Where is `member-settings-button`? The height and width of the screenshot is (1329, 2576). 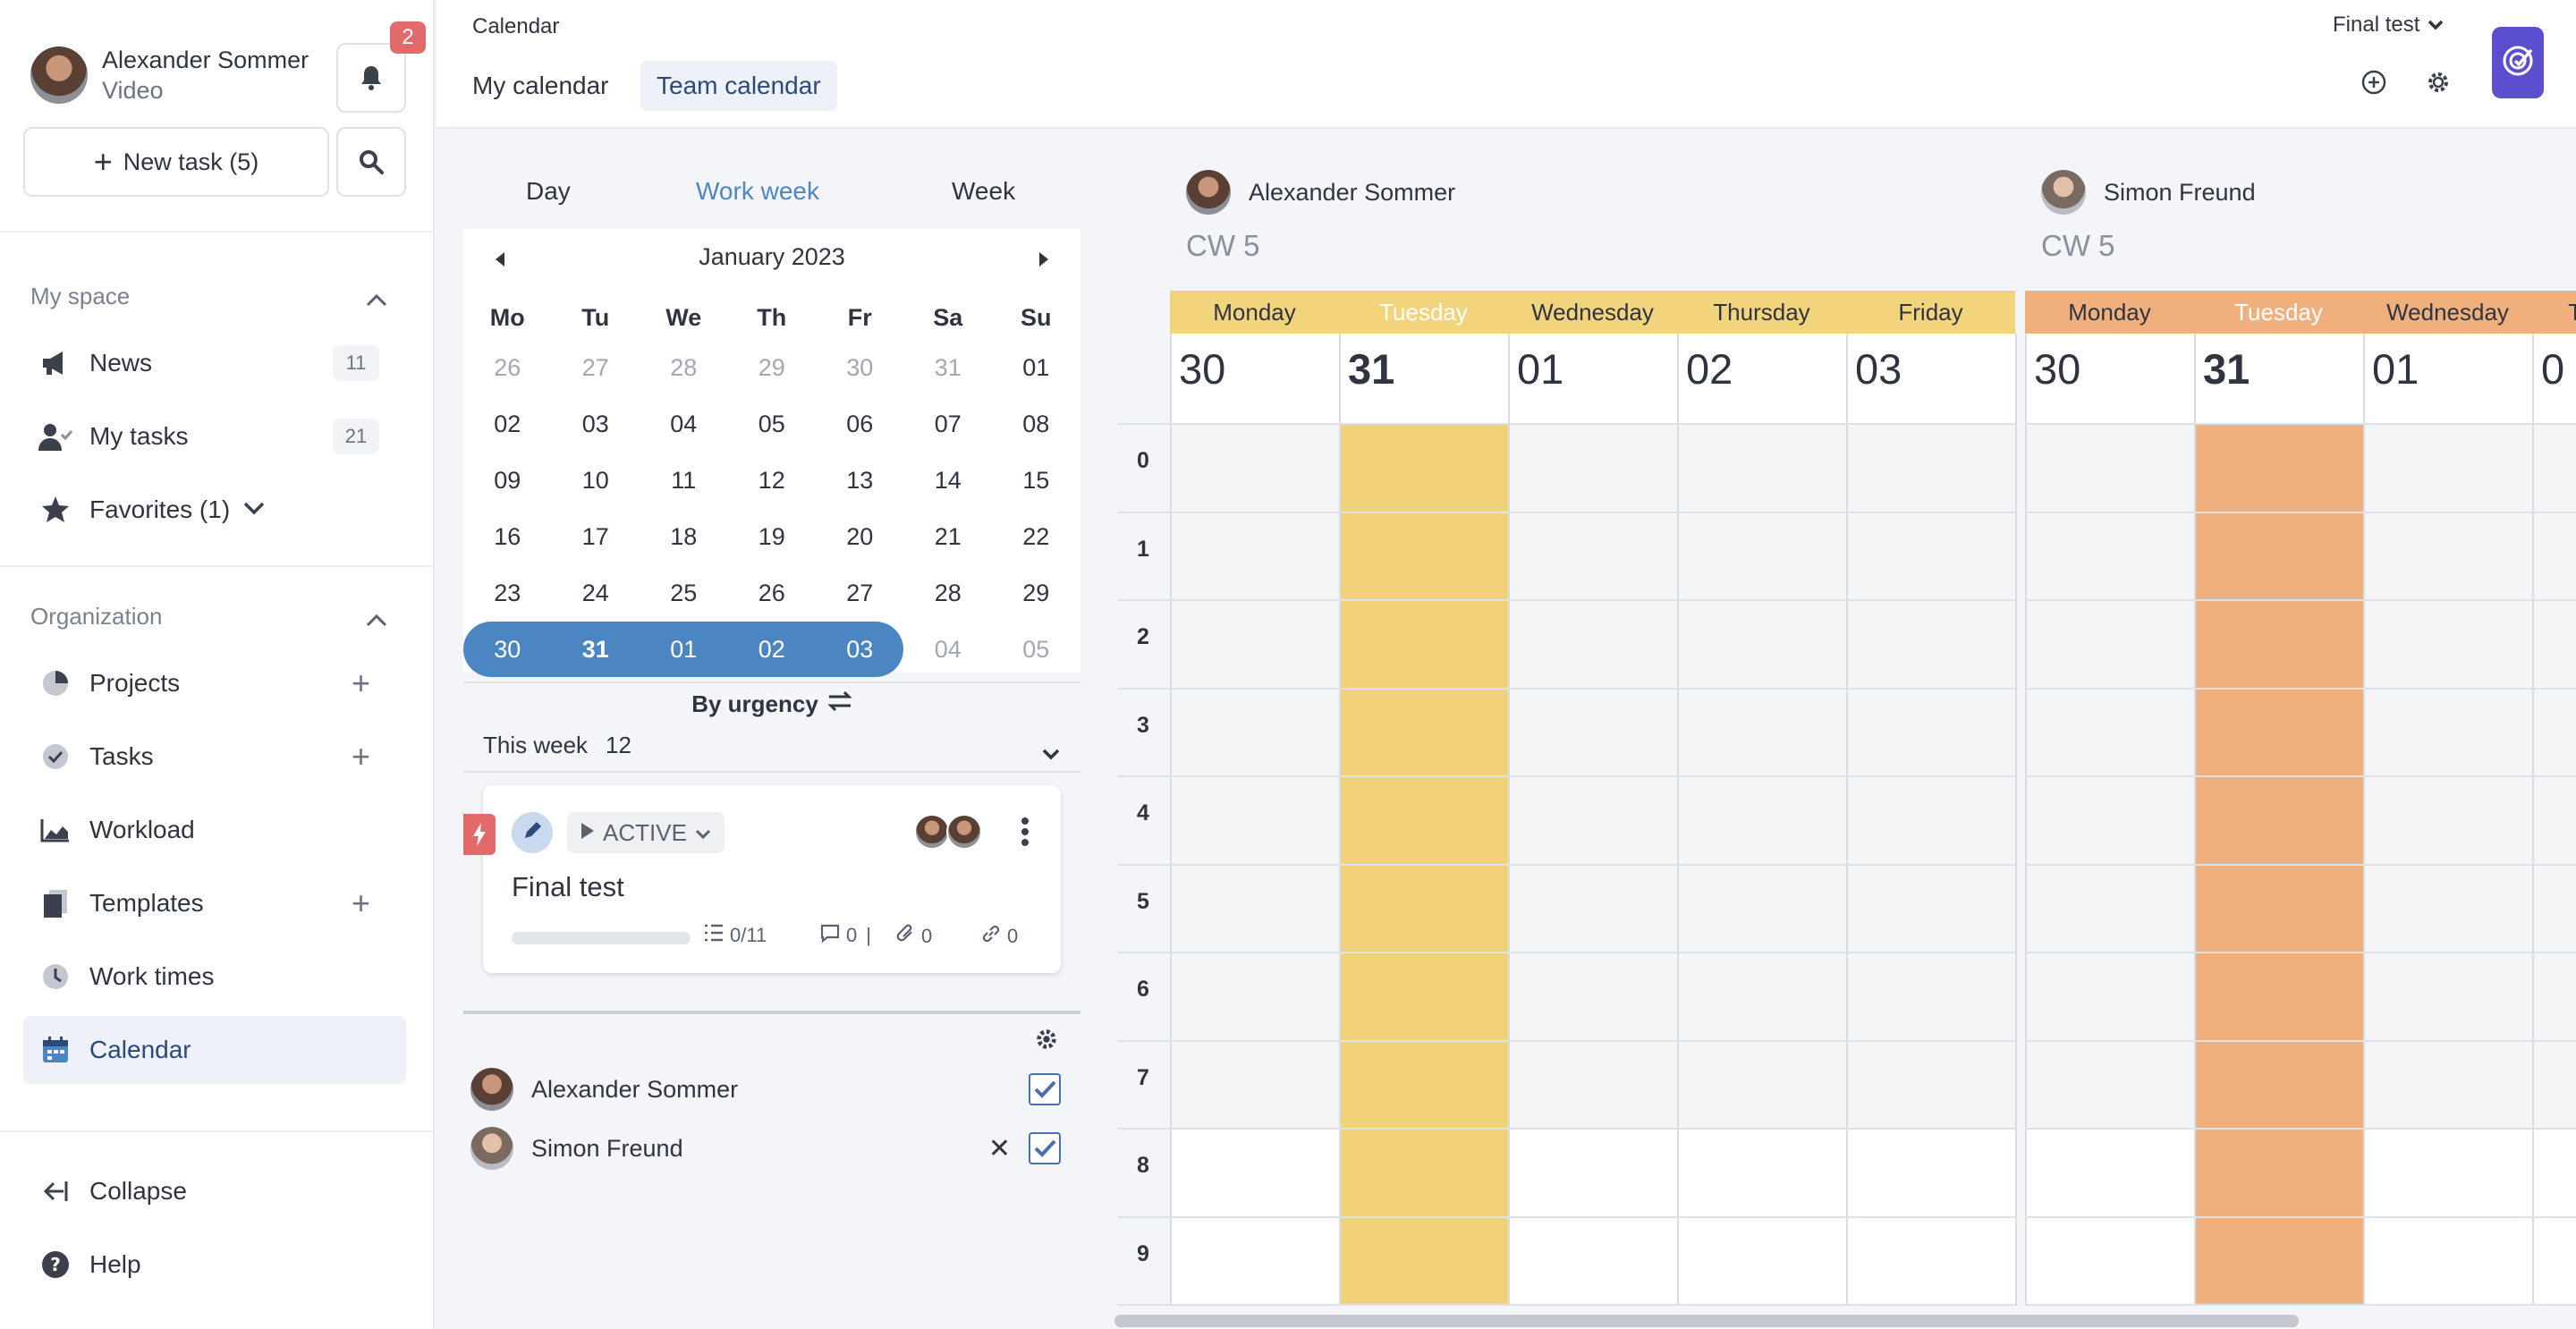
member-settings-button is located at coordinates (1046, 1041).